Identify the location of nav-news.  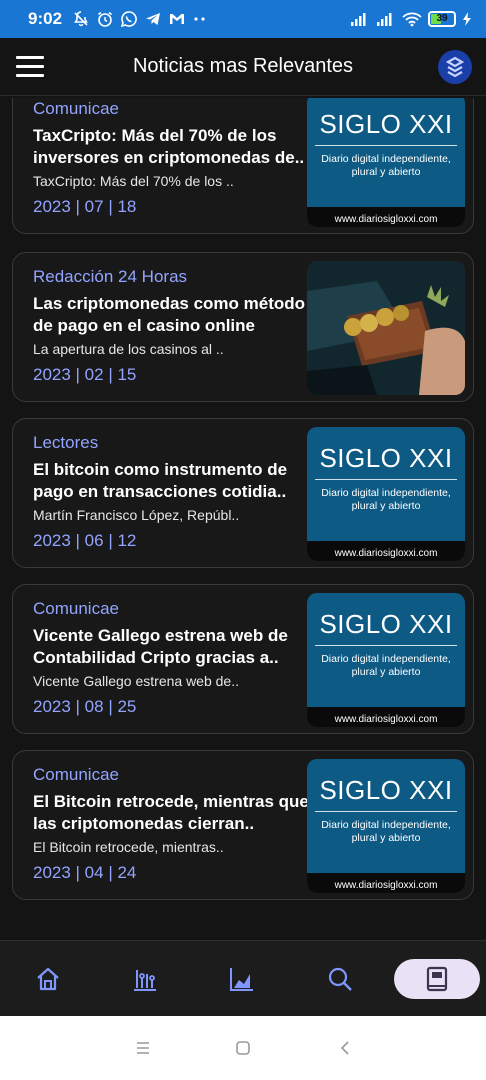
(437, 979).